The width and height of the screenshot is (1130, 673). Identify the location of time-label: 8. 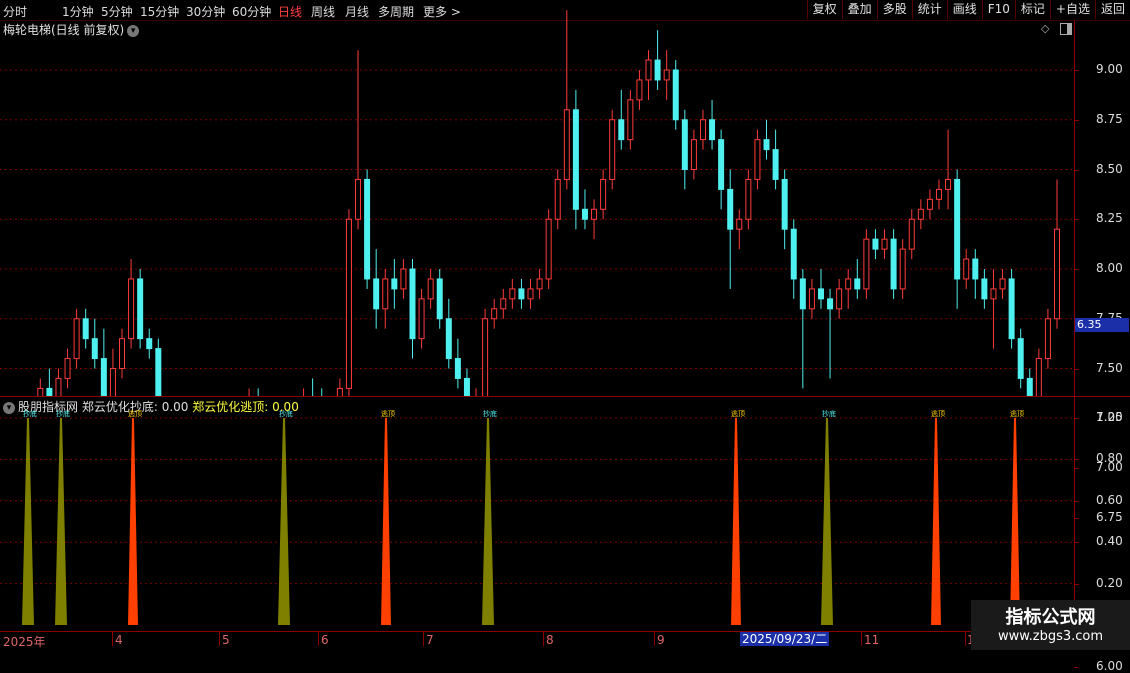
(550, 640).